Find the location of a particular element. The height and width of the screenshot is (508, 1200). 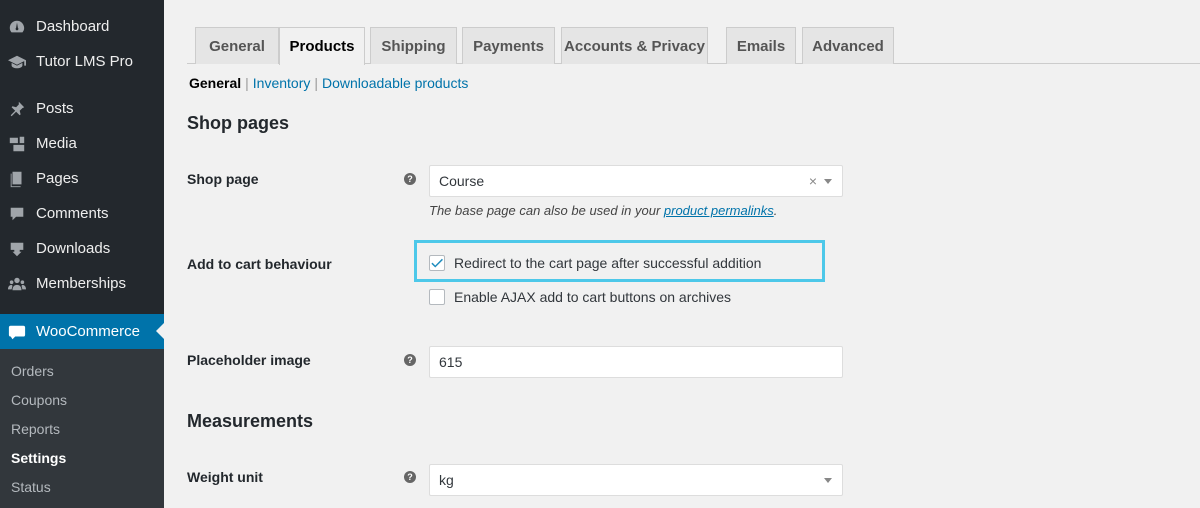

sidebar-item-tutor-lms-pro: Tutor LMS Pro is located at coordinates (82, 61).